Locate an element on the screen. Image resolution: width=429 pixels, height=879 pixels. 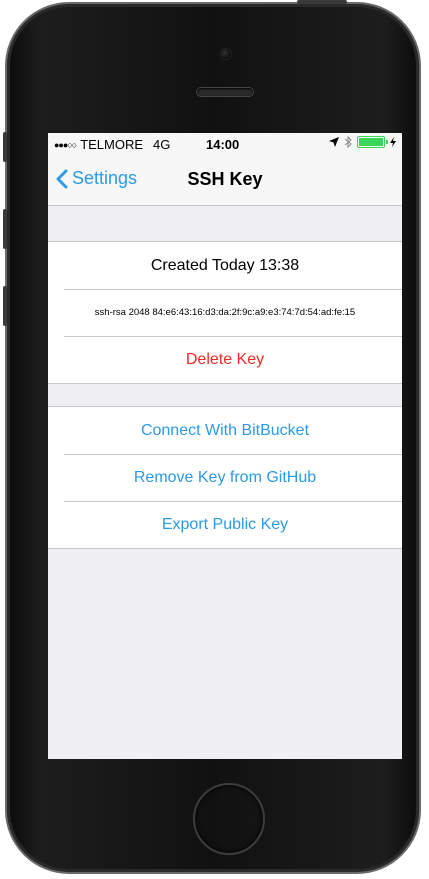
charging-bolt-icon is located at coordinates (393, 142).